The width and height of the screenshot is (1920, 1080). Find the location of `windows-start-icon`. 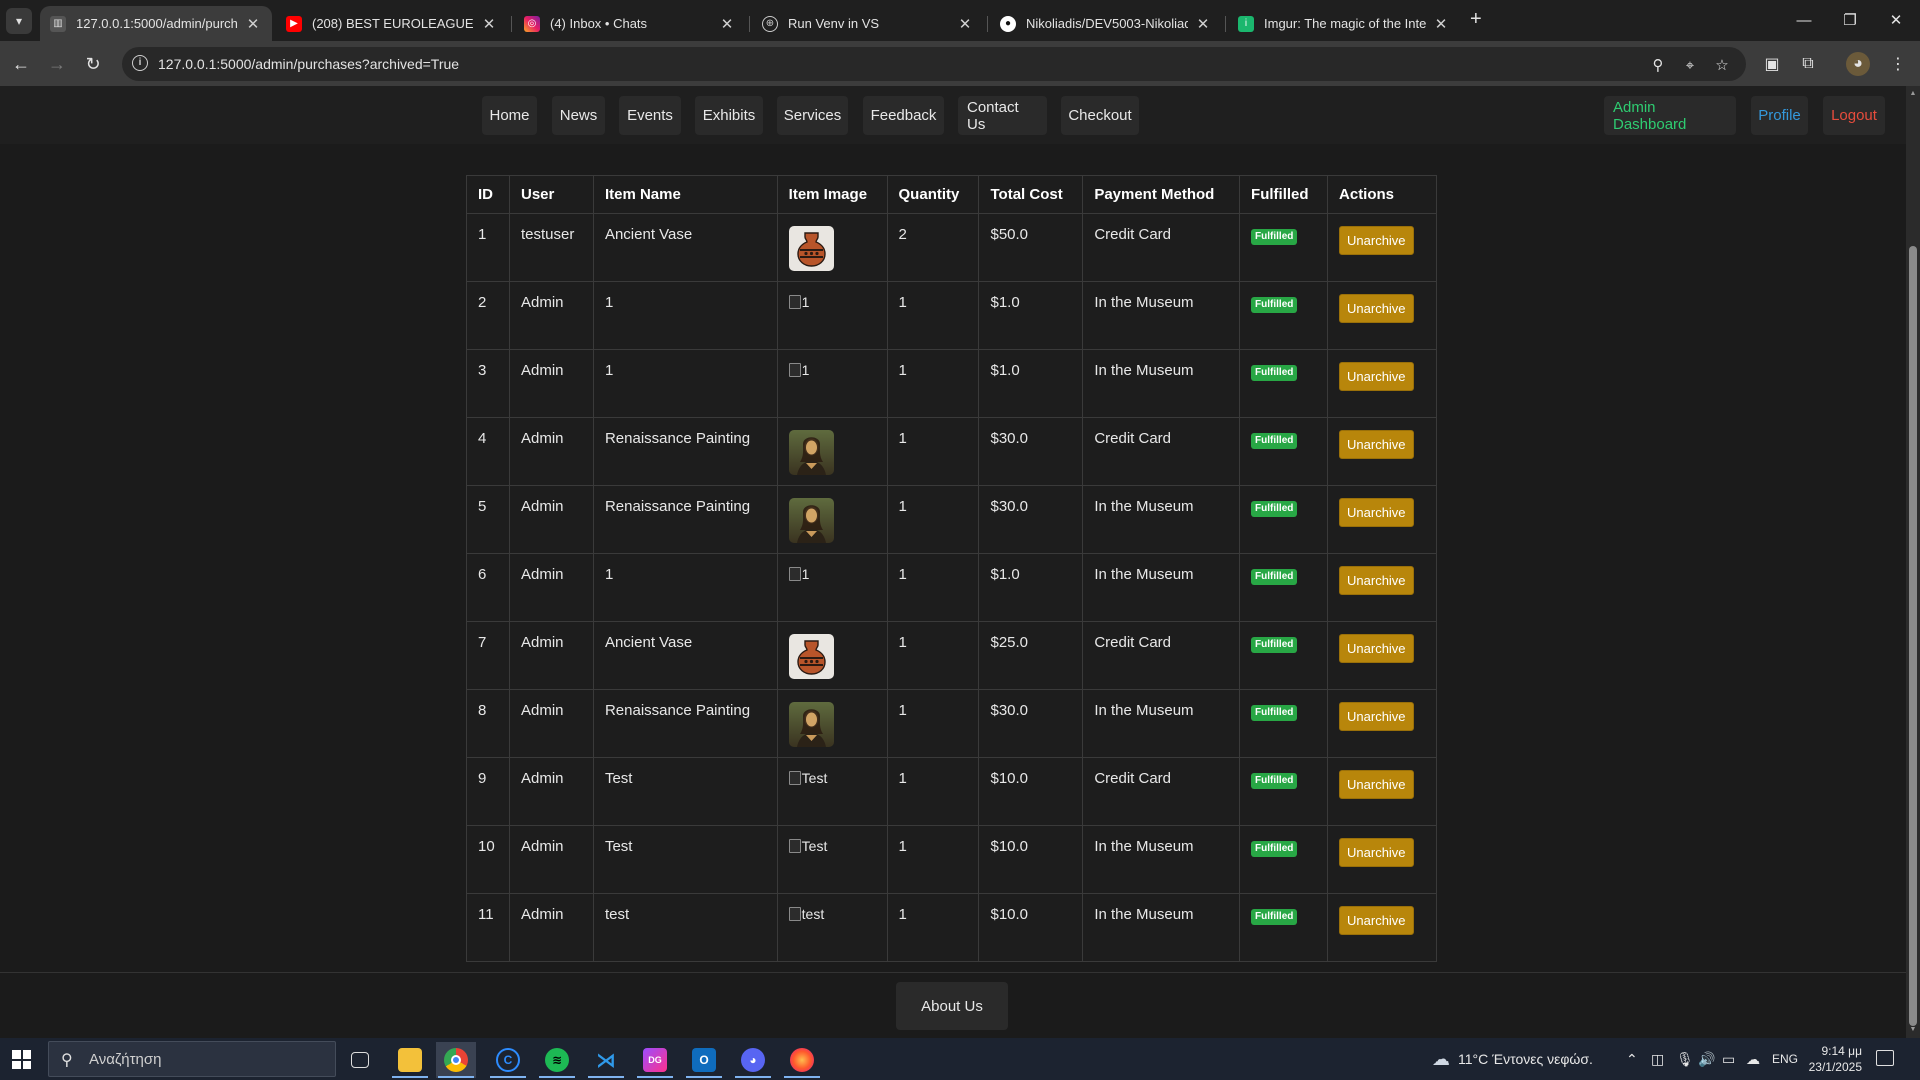

windows-start-icon is located at coordinates (21, 1059).